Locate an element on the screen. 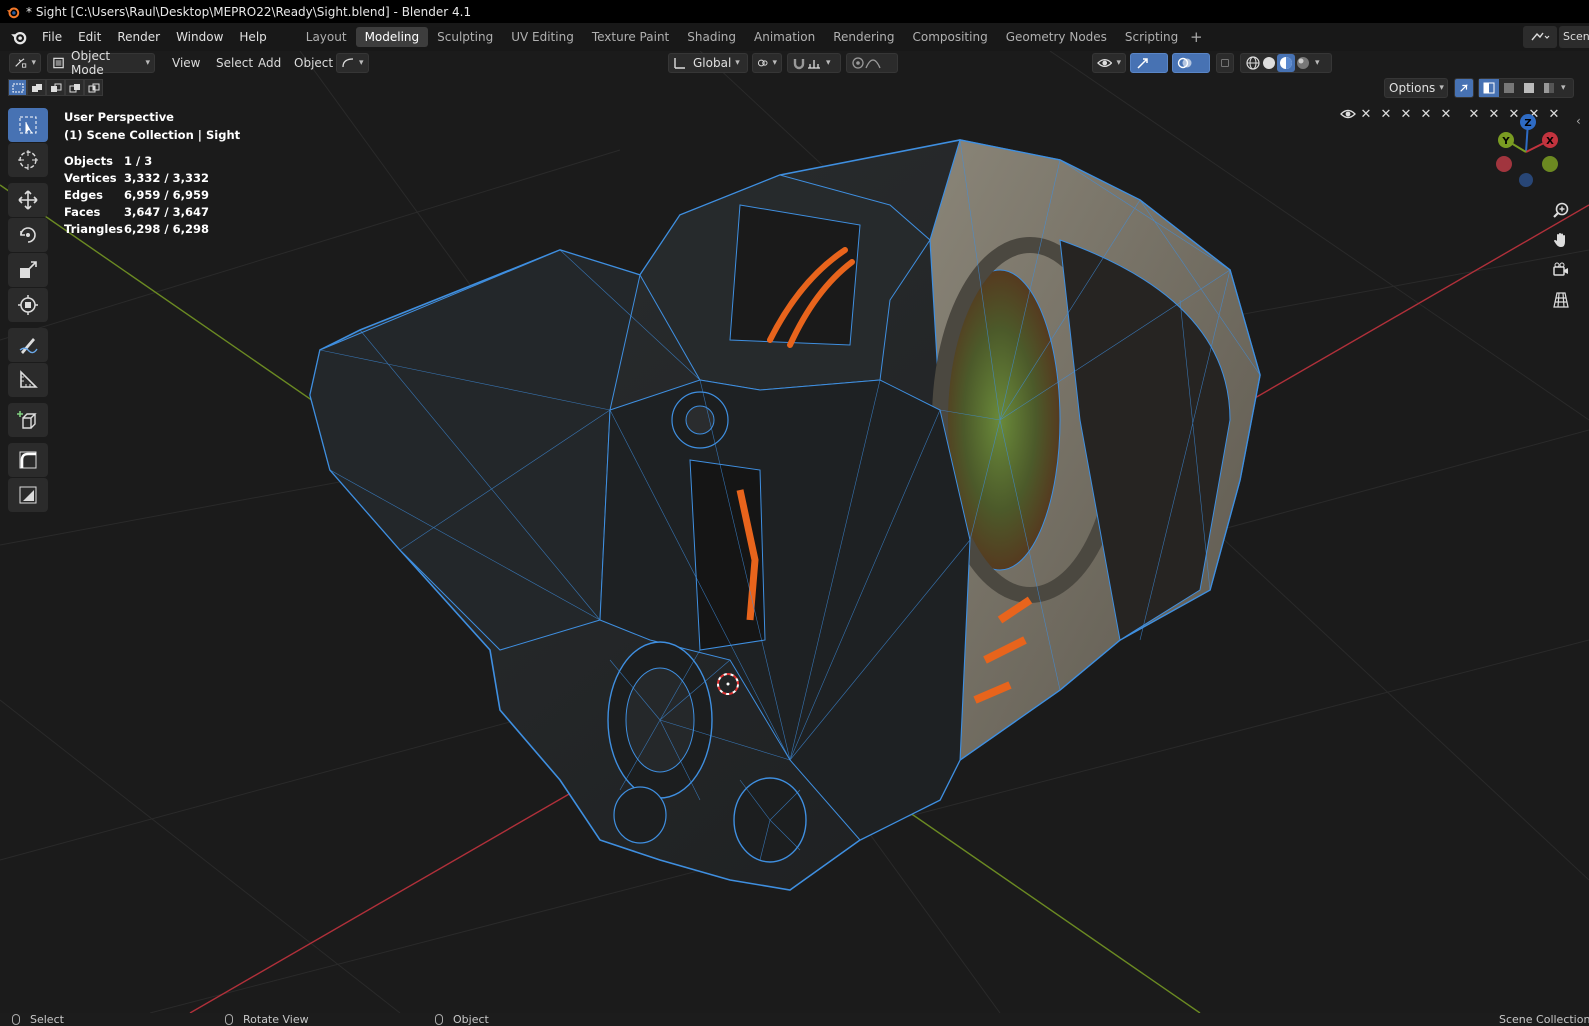 The height and width of the screenshot is (1026, 1589). layout-1-icon is located at coordinates (1489, 88).